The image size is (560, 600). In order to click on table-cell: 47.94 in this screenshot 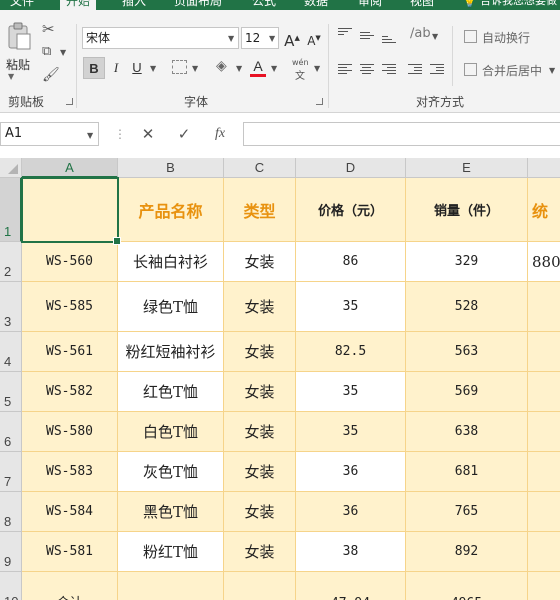, I will do `click(351, 586)`.